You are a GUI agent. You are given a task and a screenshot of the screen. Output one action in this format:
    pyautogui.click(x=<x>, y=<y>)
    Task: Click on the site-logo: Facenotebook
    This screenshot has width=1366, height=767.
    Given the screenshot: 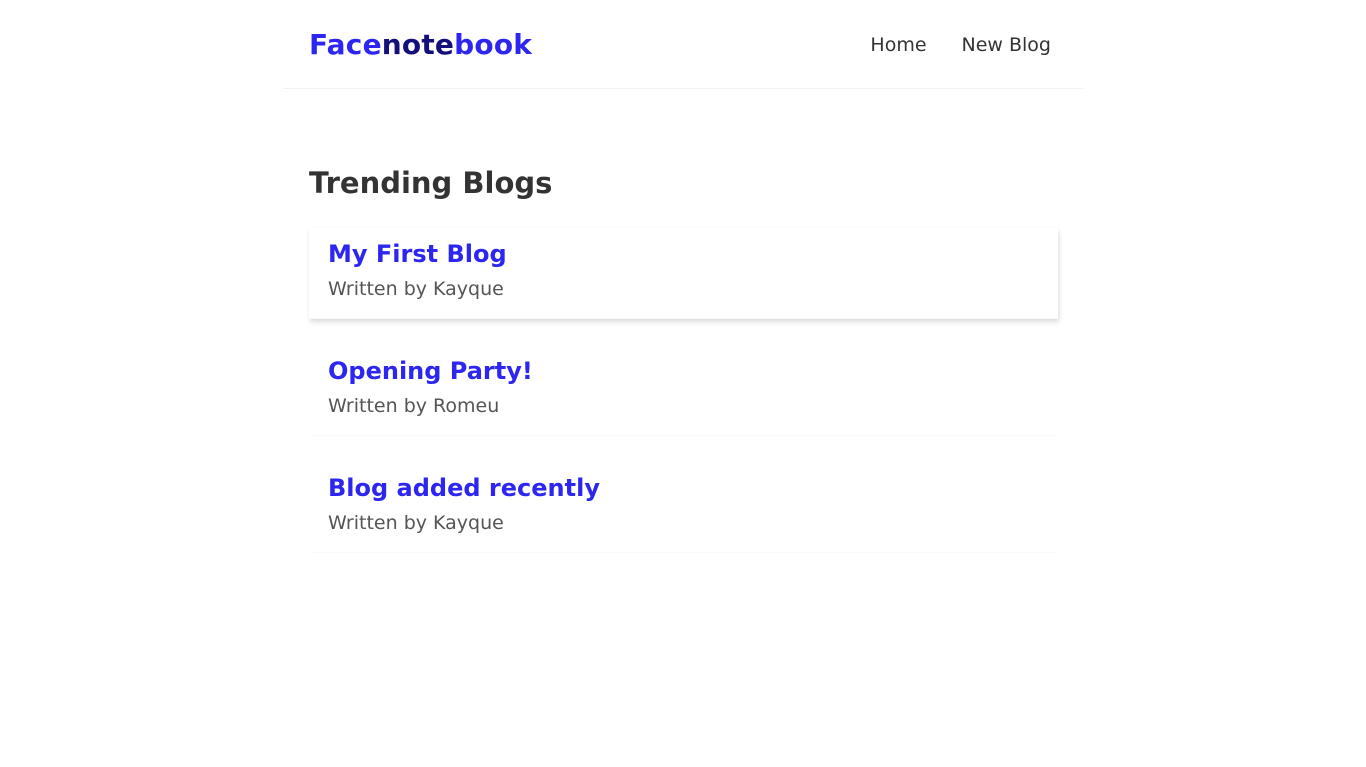 What is the action you would take?
    pyautogui.click(x=420, y=45)
    